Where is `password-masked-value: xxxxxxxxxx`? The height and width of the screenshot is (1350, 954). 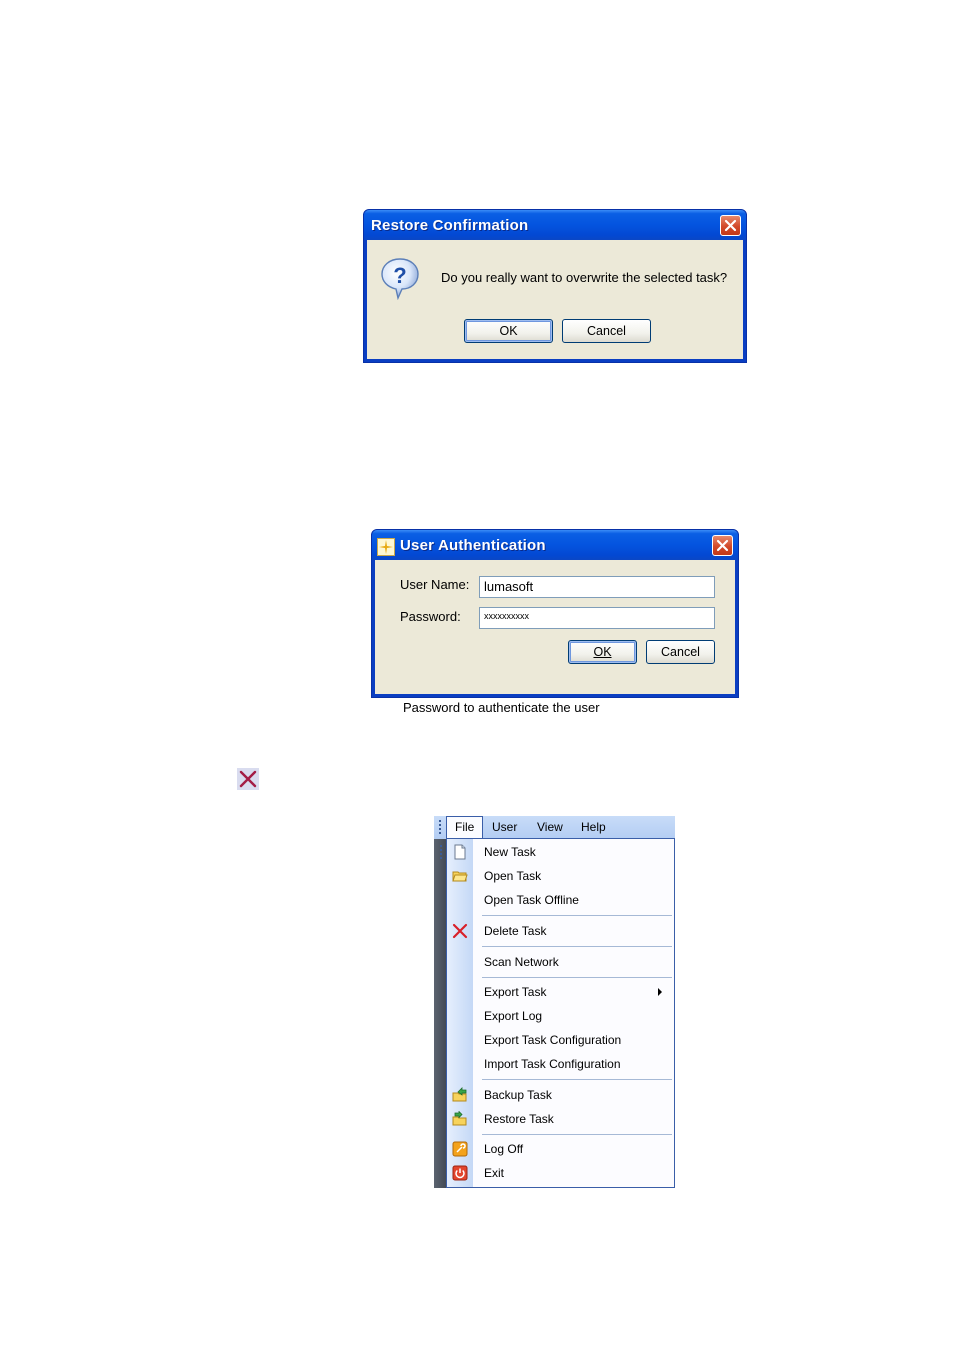 password-masked-value: xxxxxxxxxx is located at coordinates (506, 616).